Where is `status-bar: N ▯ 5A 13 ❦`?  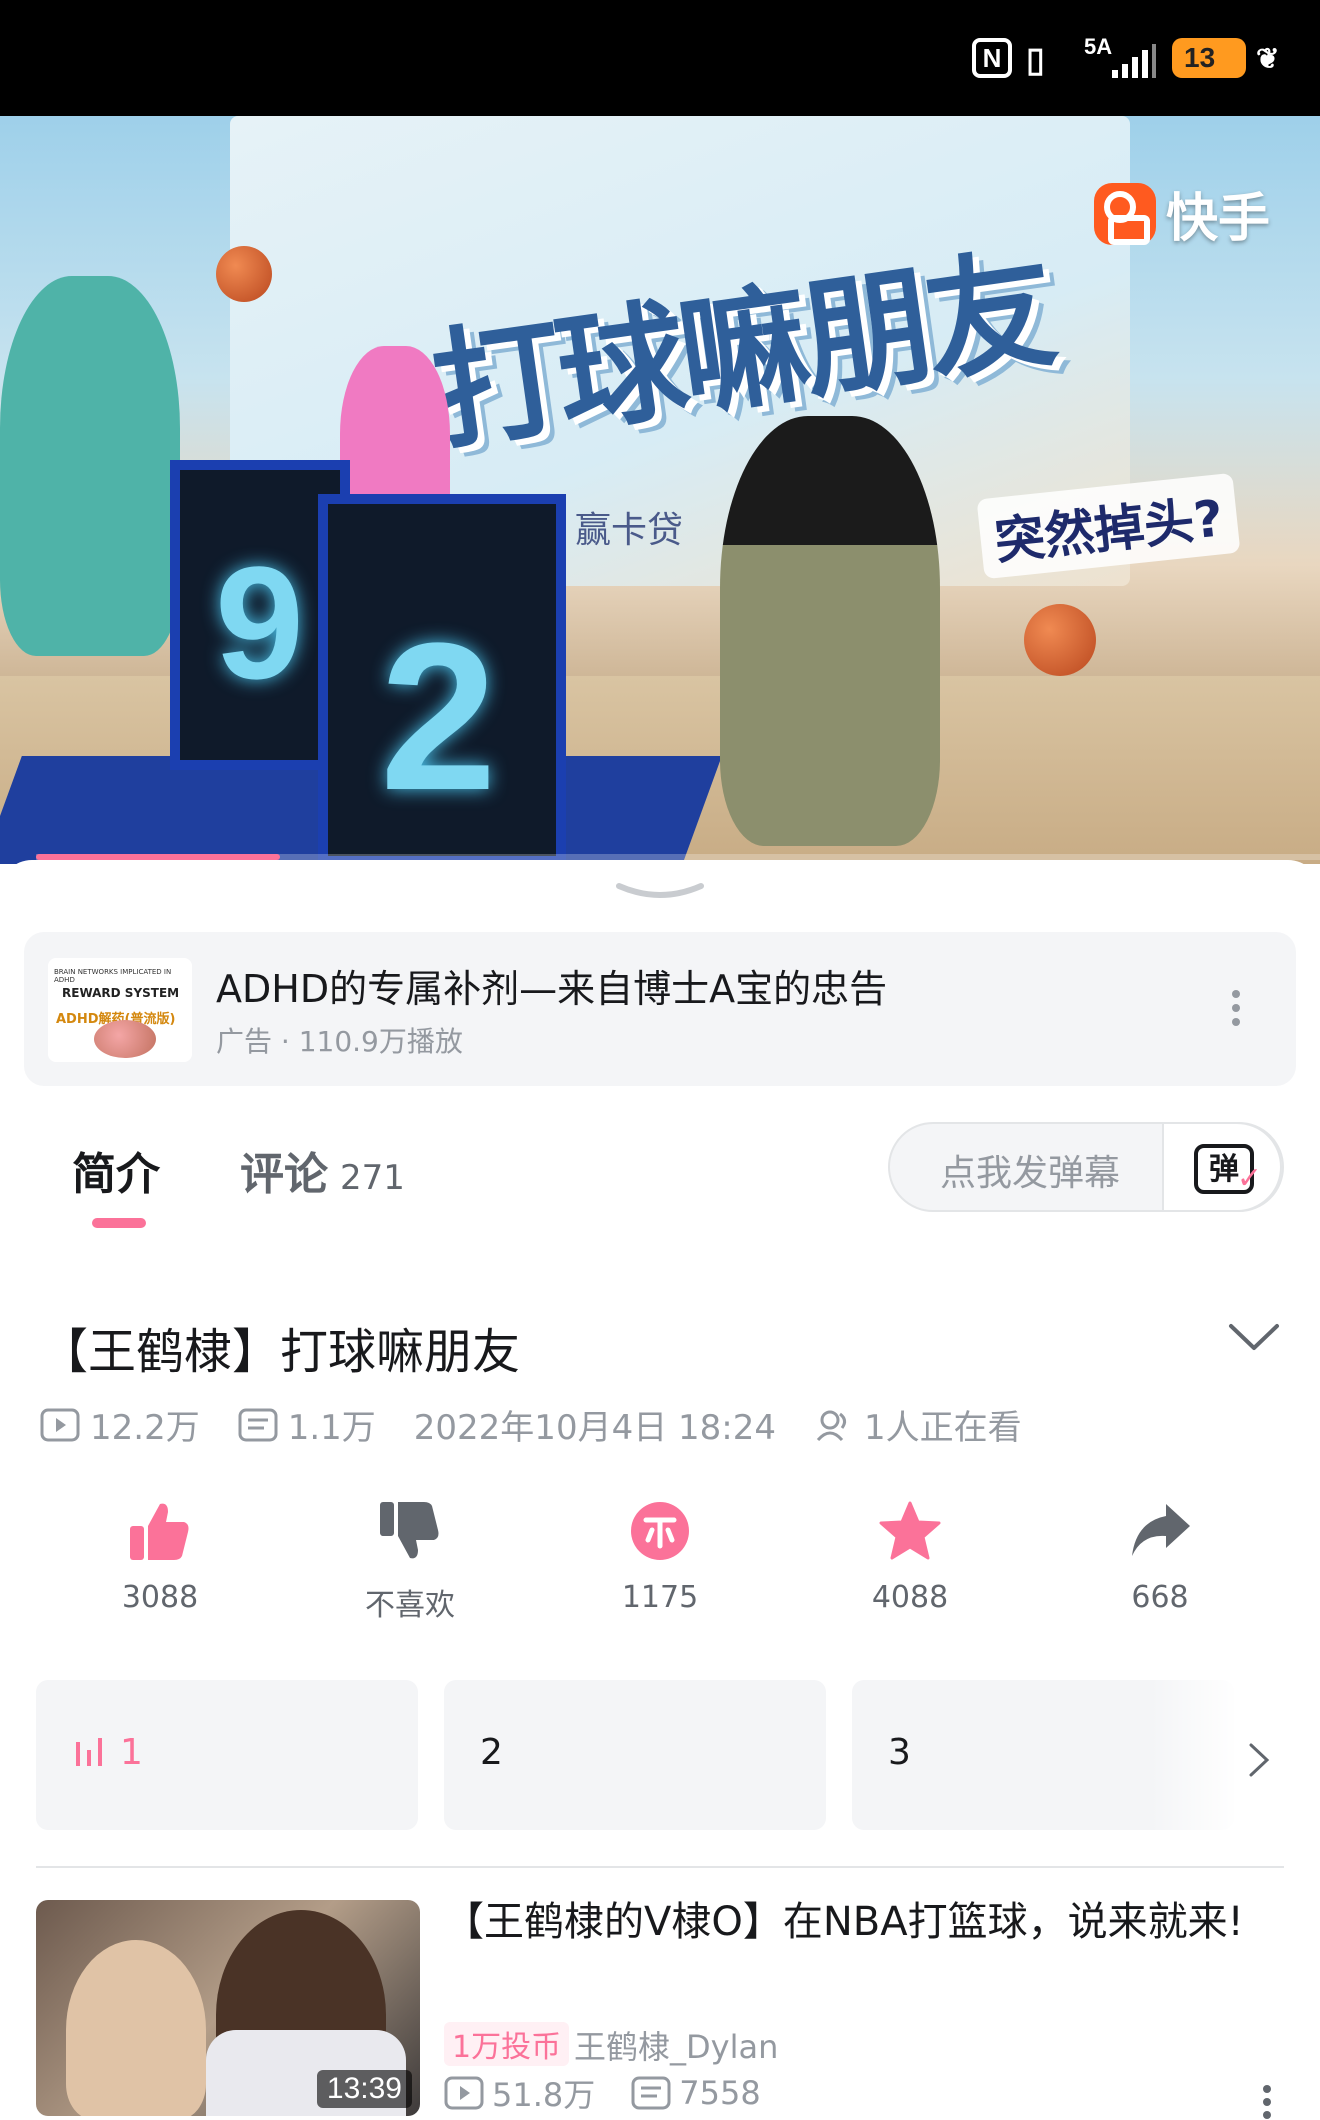 status-bar: N ▯ 5A 13 ❦ is located at coordinates (660, 58).